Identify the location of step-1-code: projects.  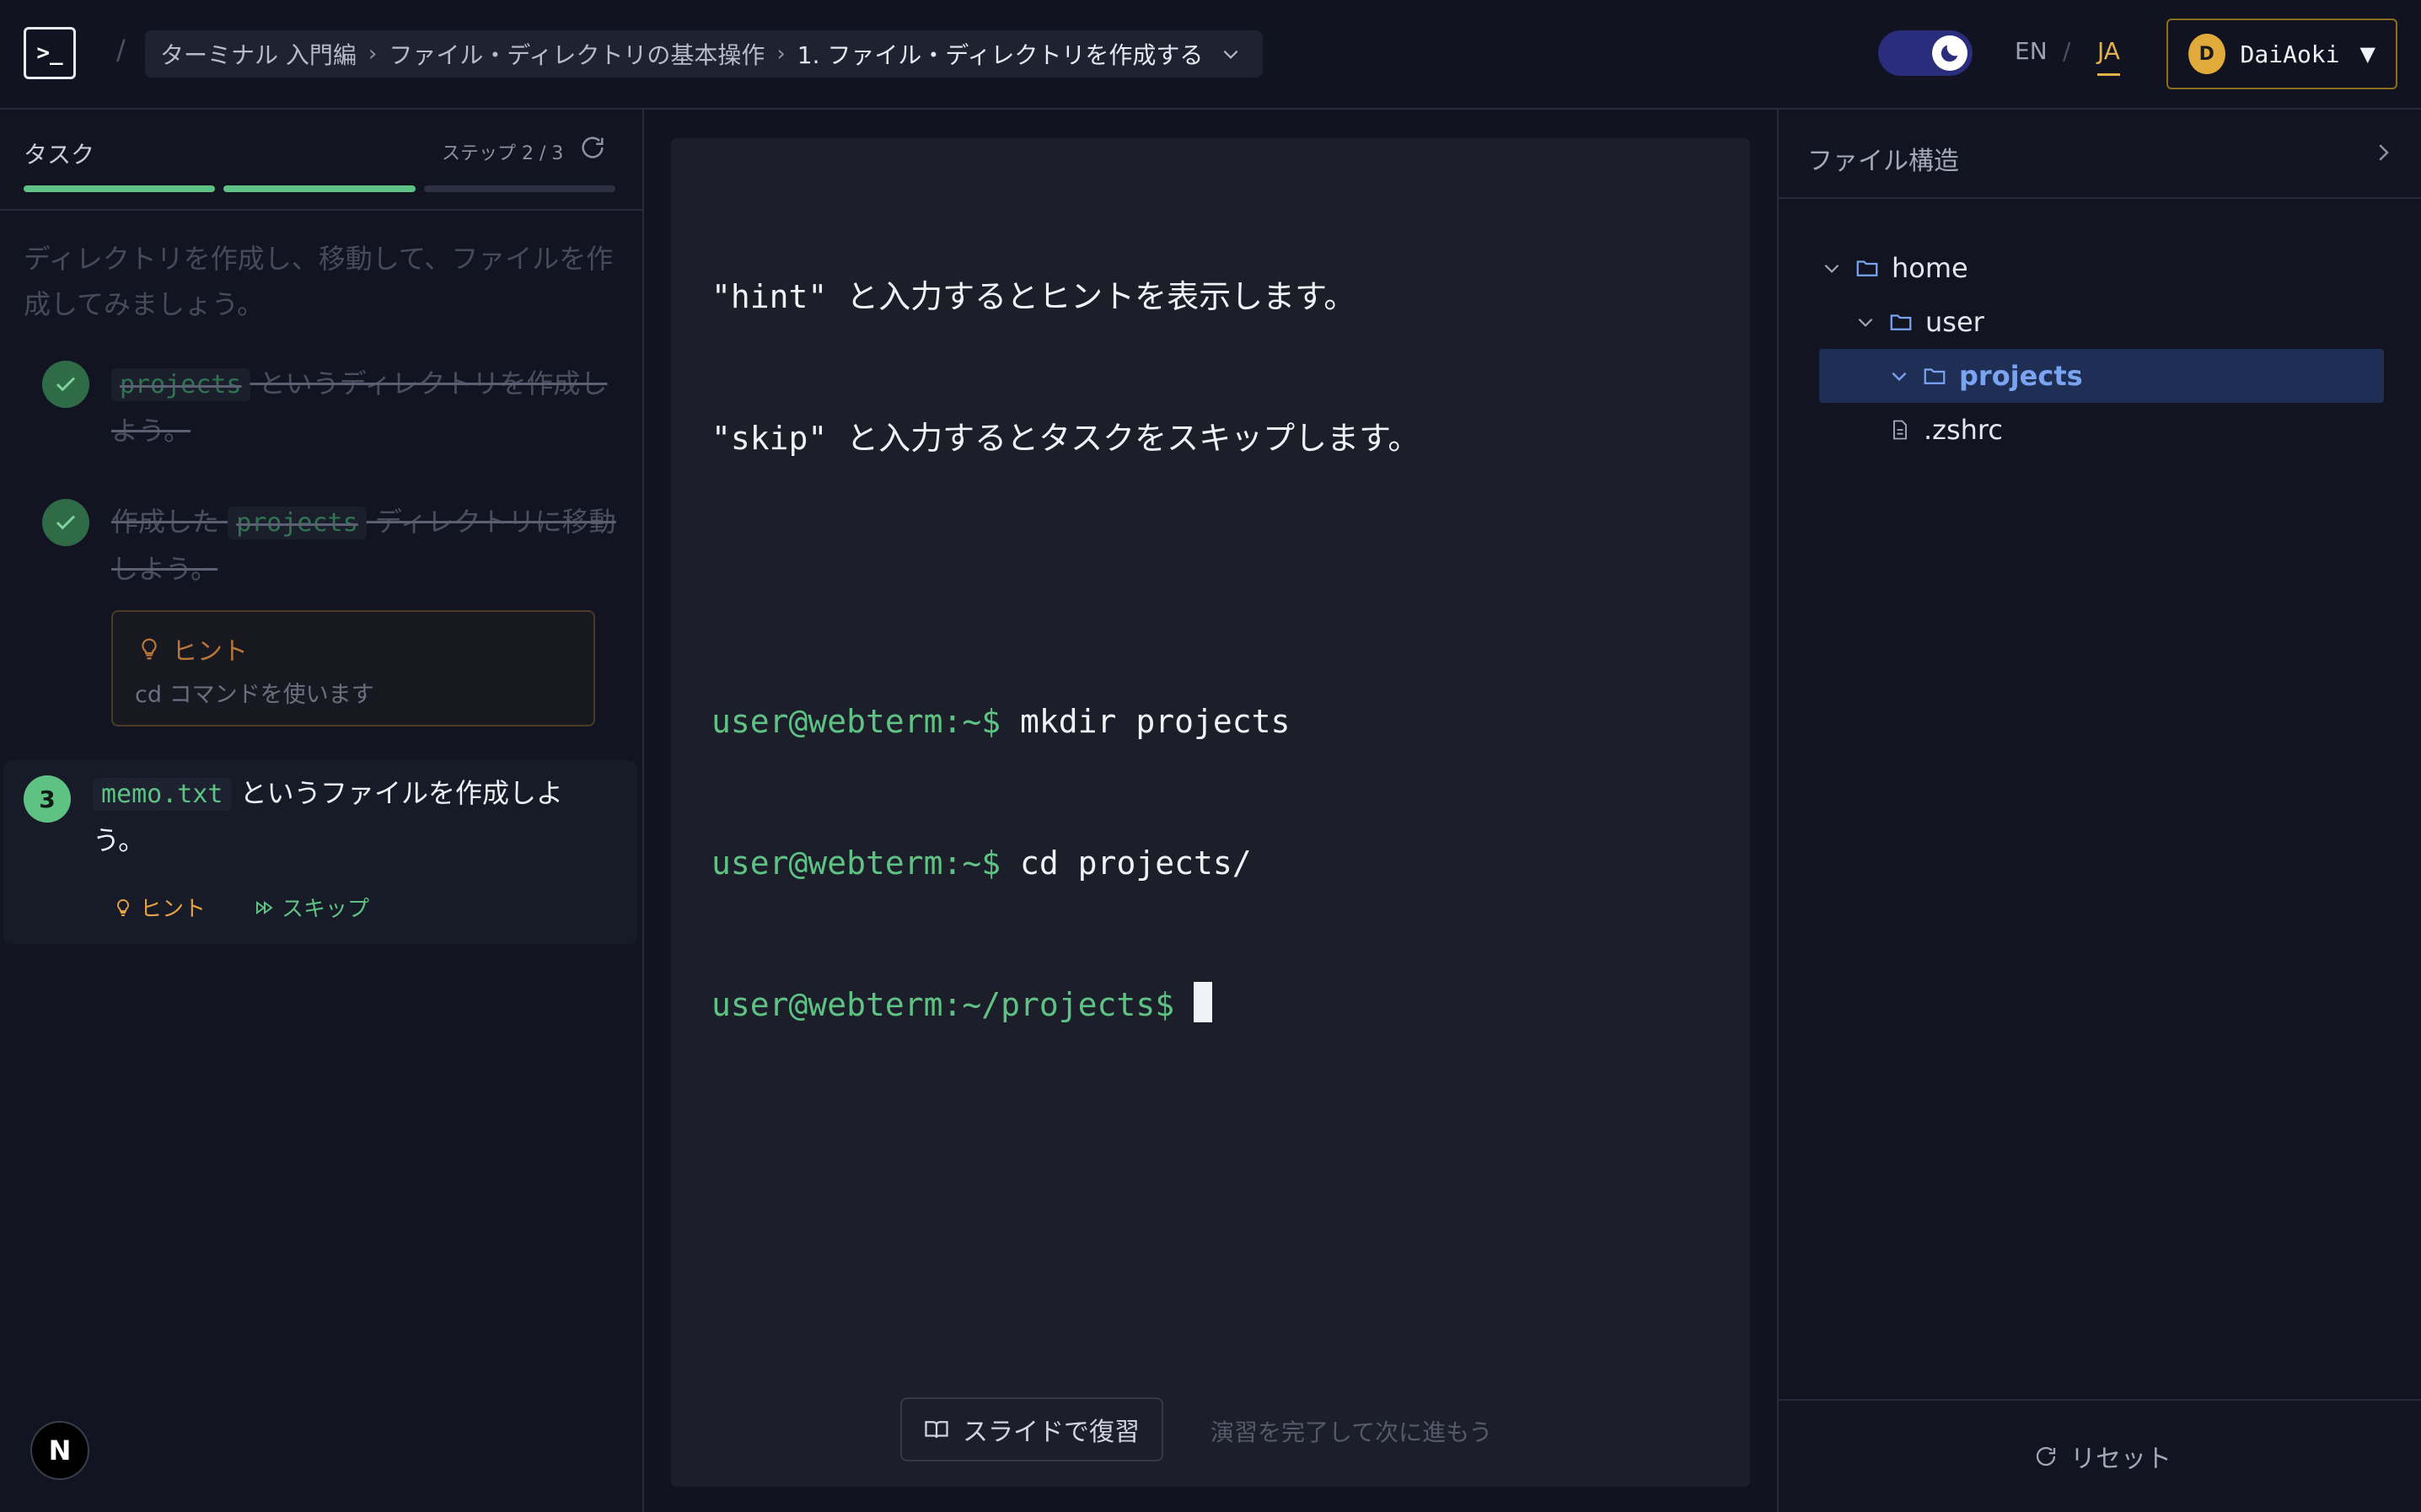
(181, 384).